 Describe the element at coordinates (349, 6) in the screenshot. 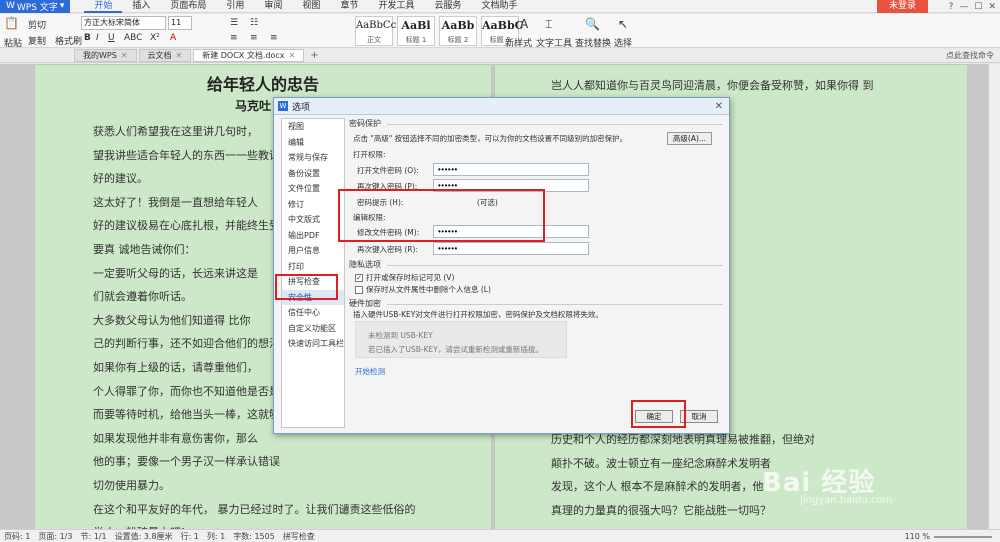

I see `menu-item-6: 章节` at that location.